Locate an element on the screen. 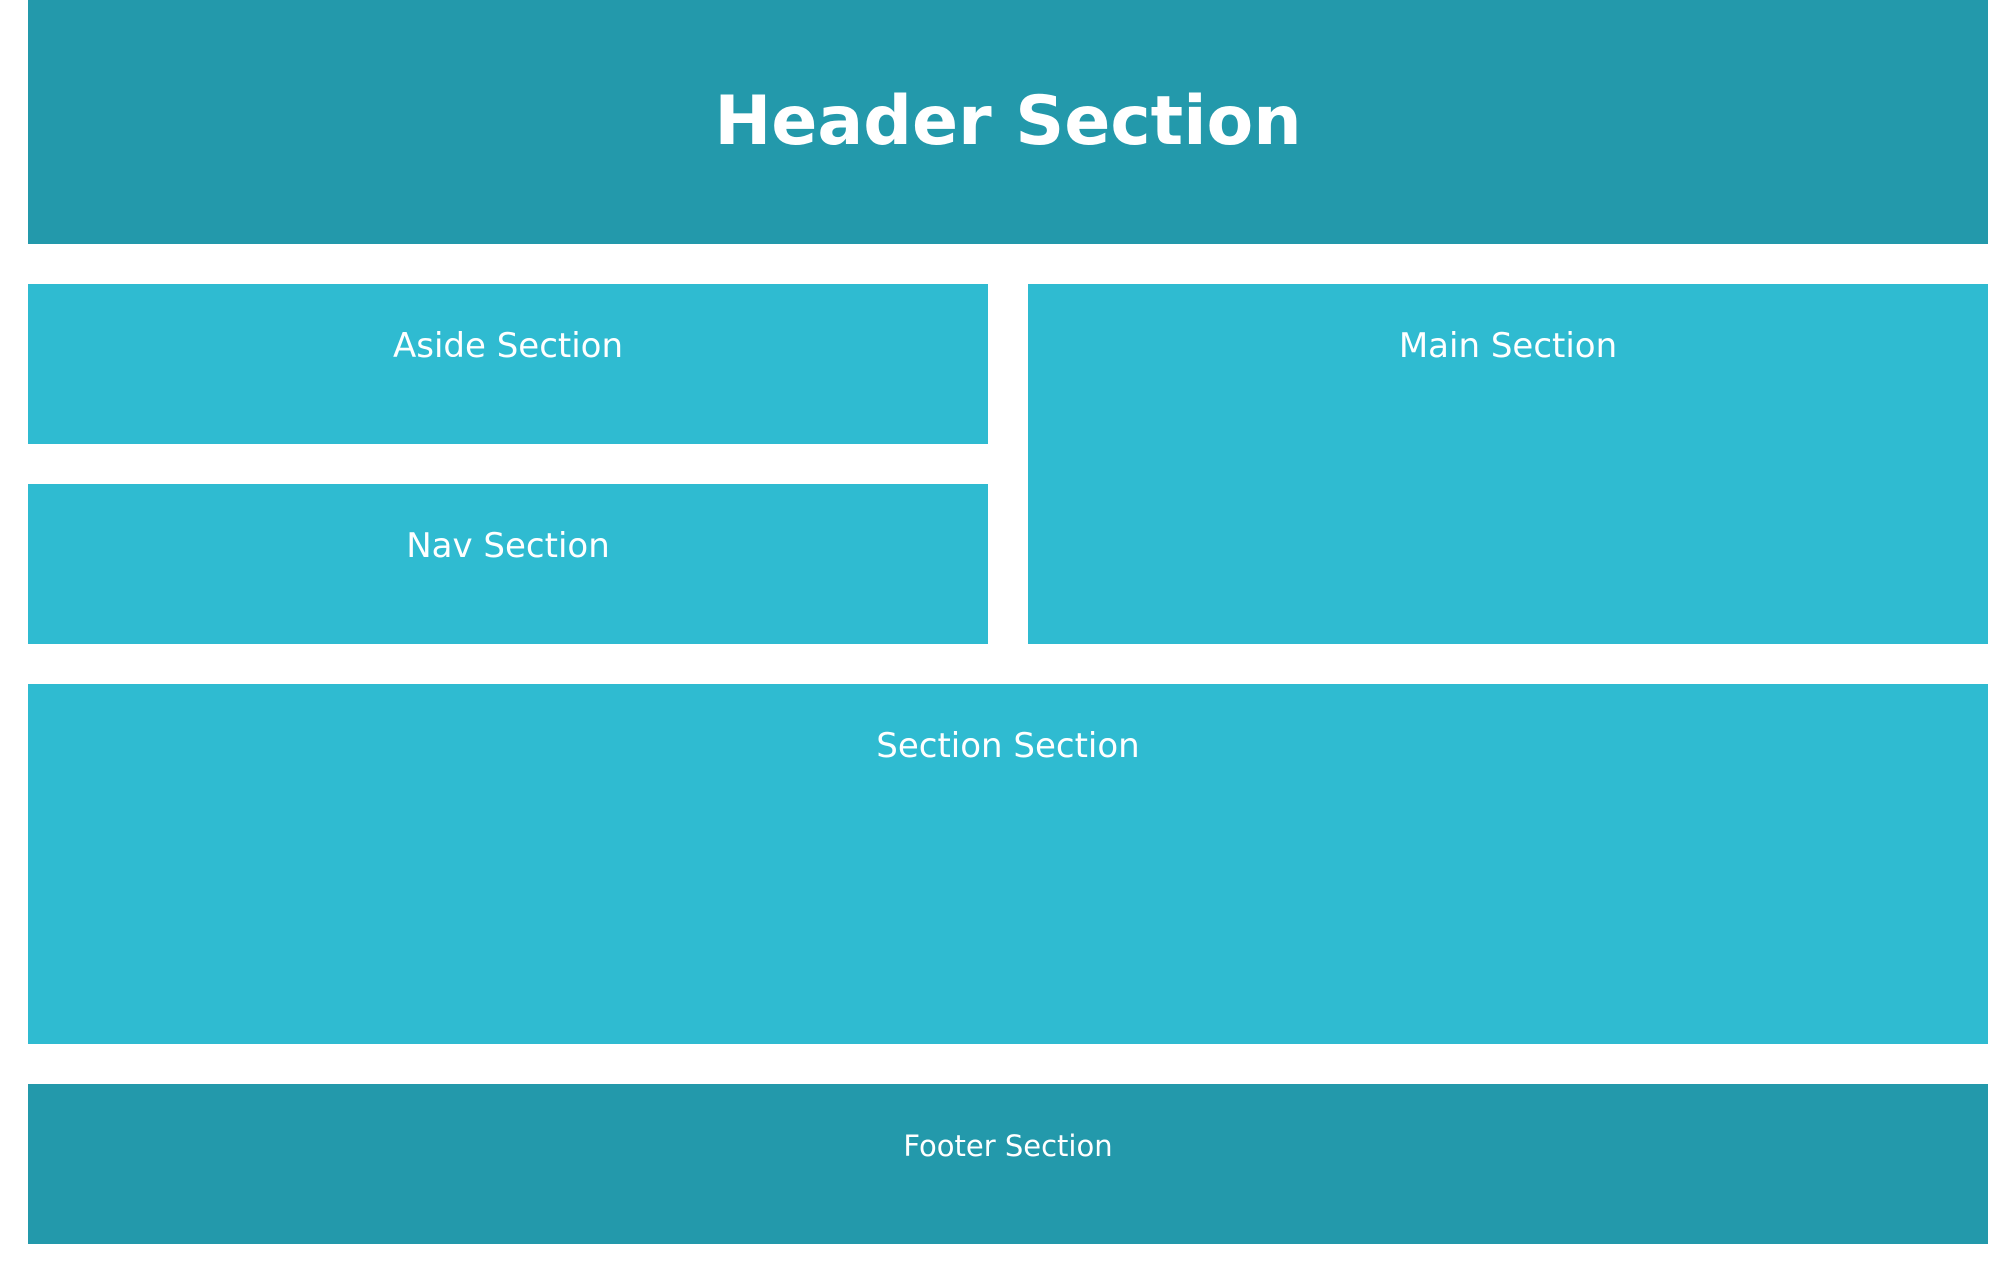 Image resolution: width=2015 pixels, height=1280 pixels. main-section: Main Section is located at coordinates (1508, 464).